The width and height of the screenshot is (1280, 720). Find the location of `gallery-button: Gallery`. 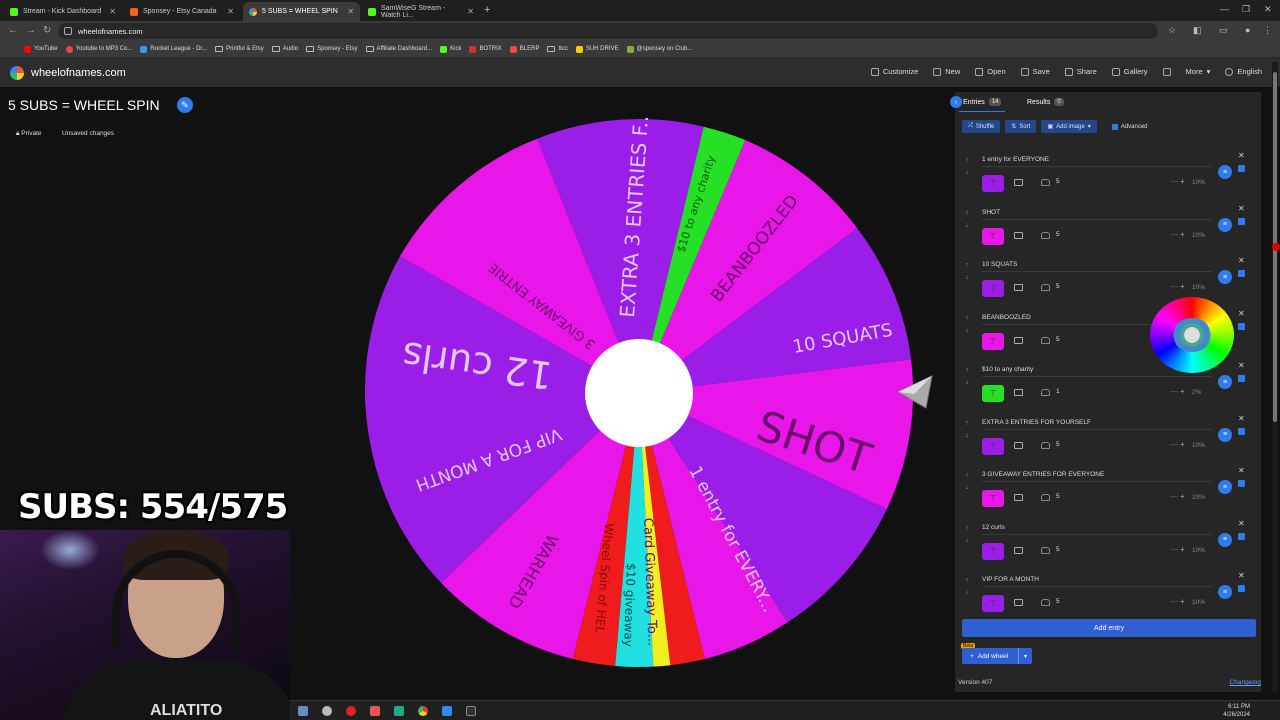

gallery-button: Gallery is located at coordinates (1129, 71).